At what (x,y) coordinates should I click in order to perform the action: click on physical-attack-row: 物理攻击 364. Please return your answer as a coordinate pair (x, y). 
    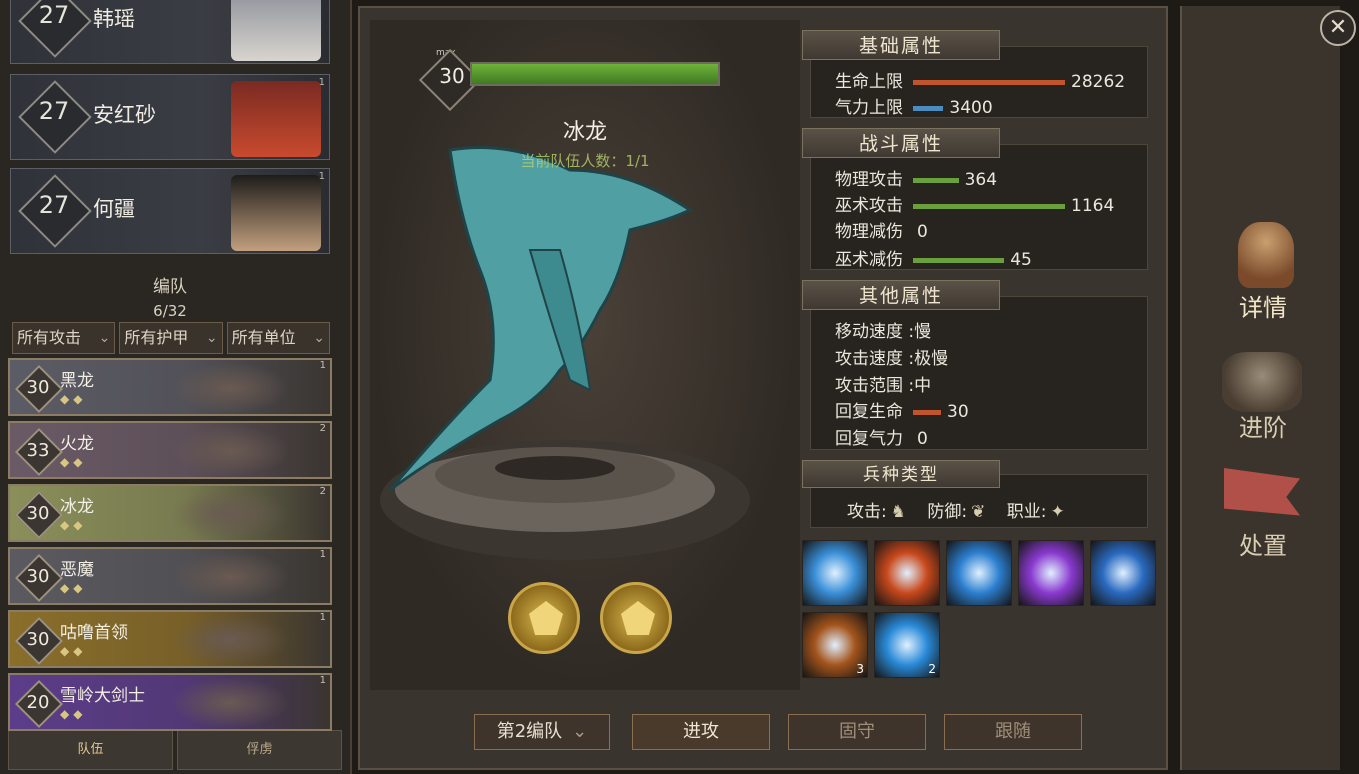
    Looking at the image, I should click on (916, 177).